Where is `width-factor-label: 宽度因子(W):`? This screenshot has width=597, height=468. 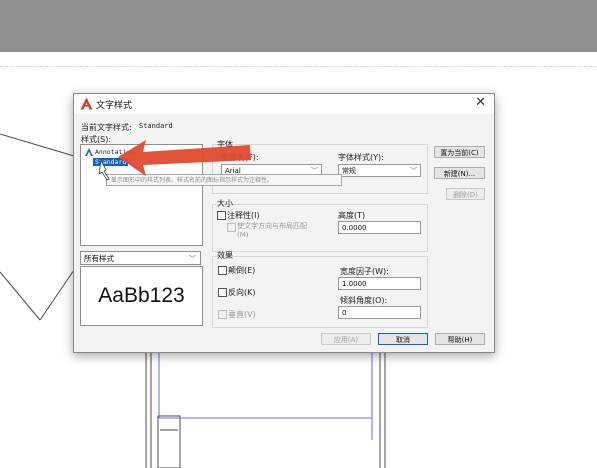
width-factor-label: 宽度因子(W): is located at coordinates (364, 271).